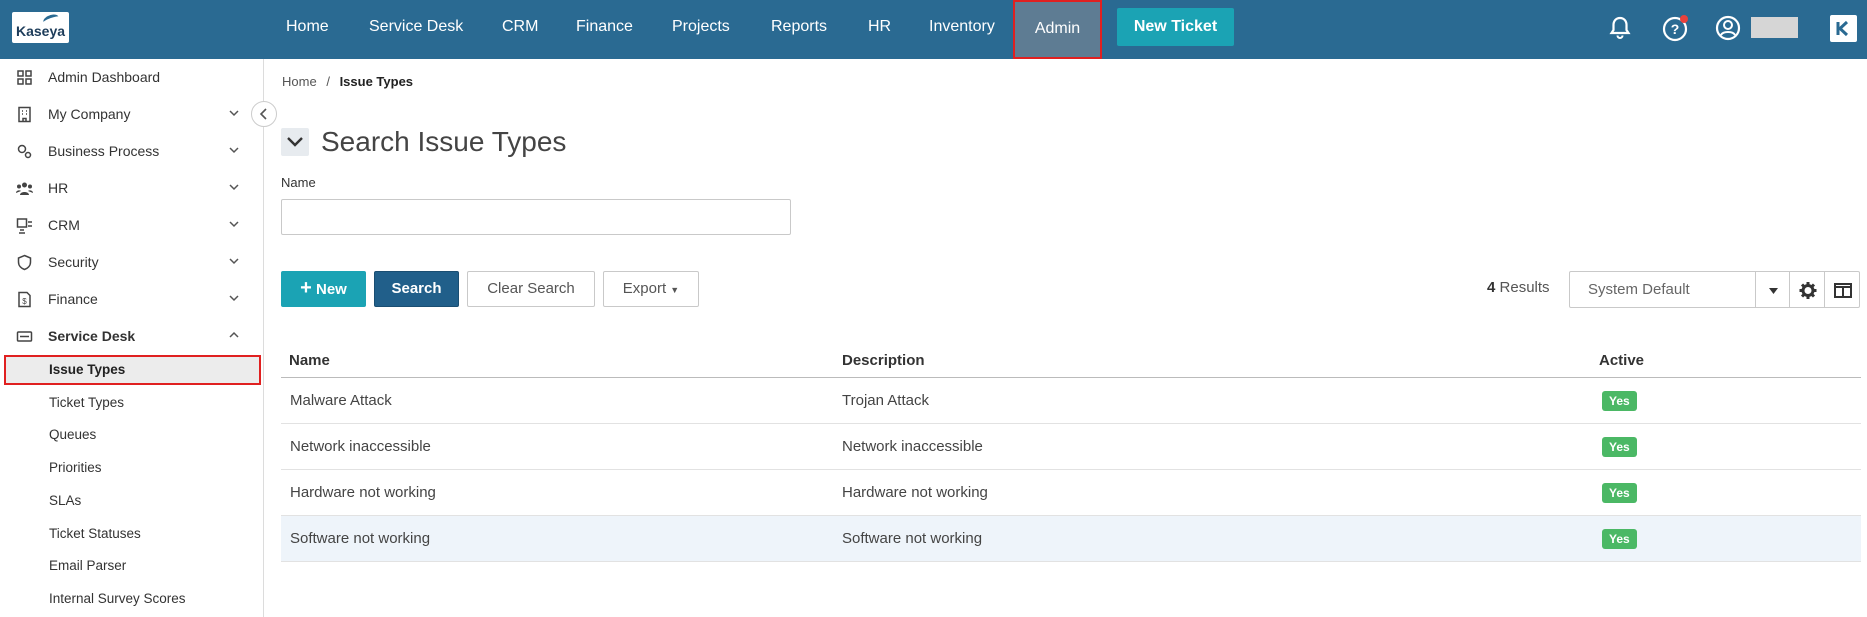 The image size is (1867, 617). I want to click on sidebar-subitem-queues: Queues, so click(72, 434).